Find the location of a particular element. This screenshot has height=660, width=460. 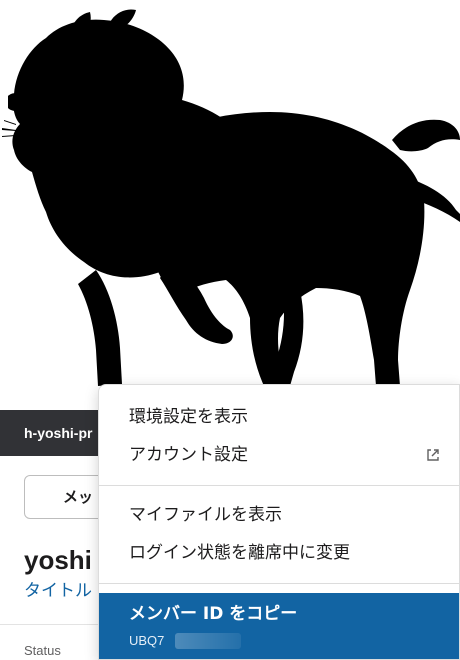

menu-item-set-away: ログイン状態を離席中に変更 is located at coordinates (279, 553).